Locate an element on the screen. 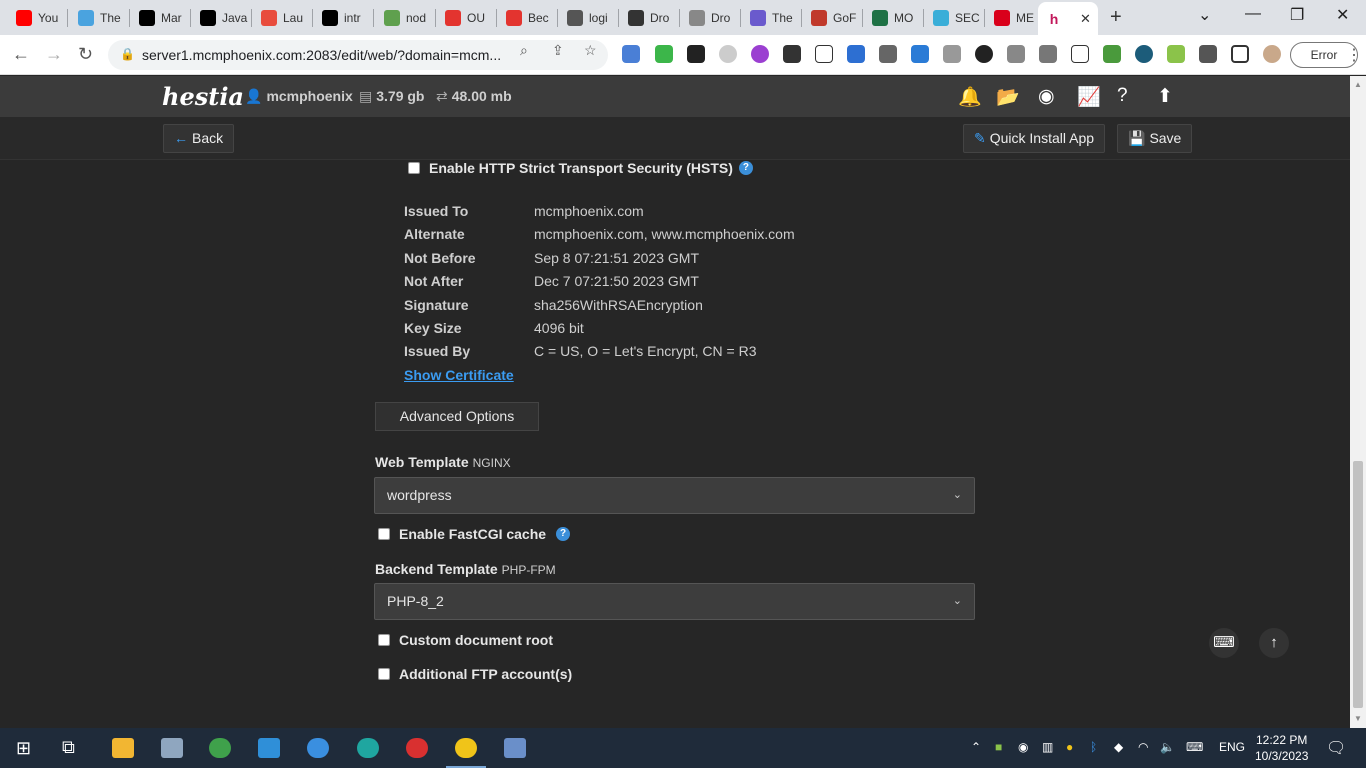 This screenshot has height=768, width=1366. browser-tab: nod is located at coordinates (404, 17).